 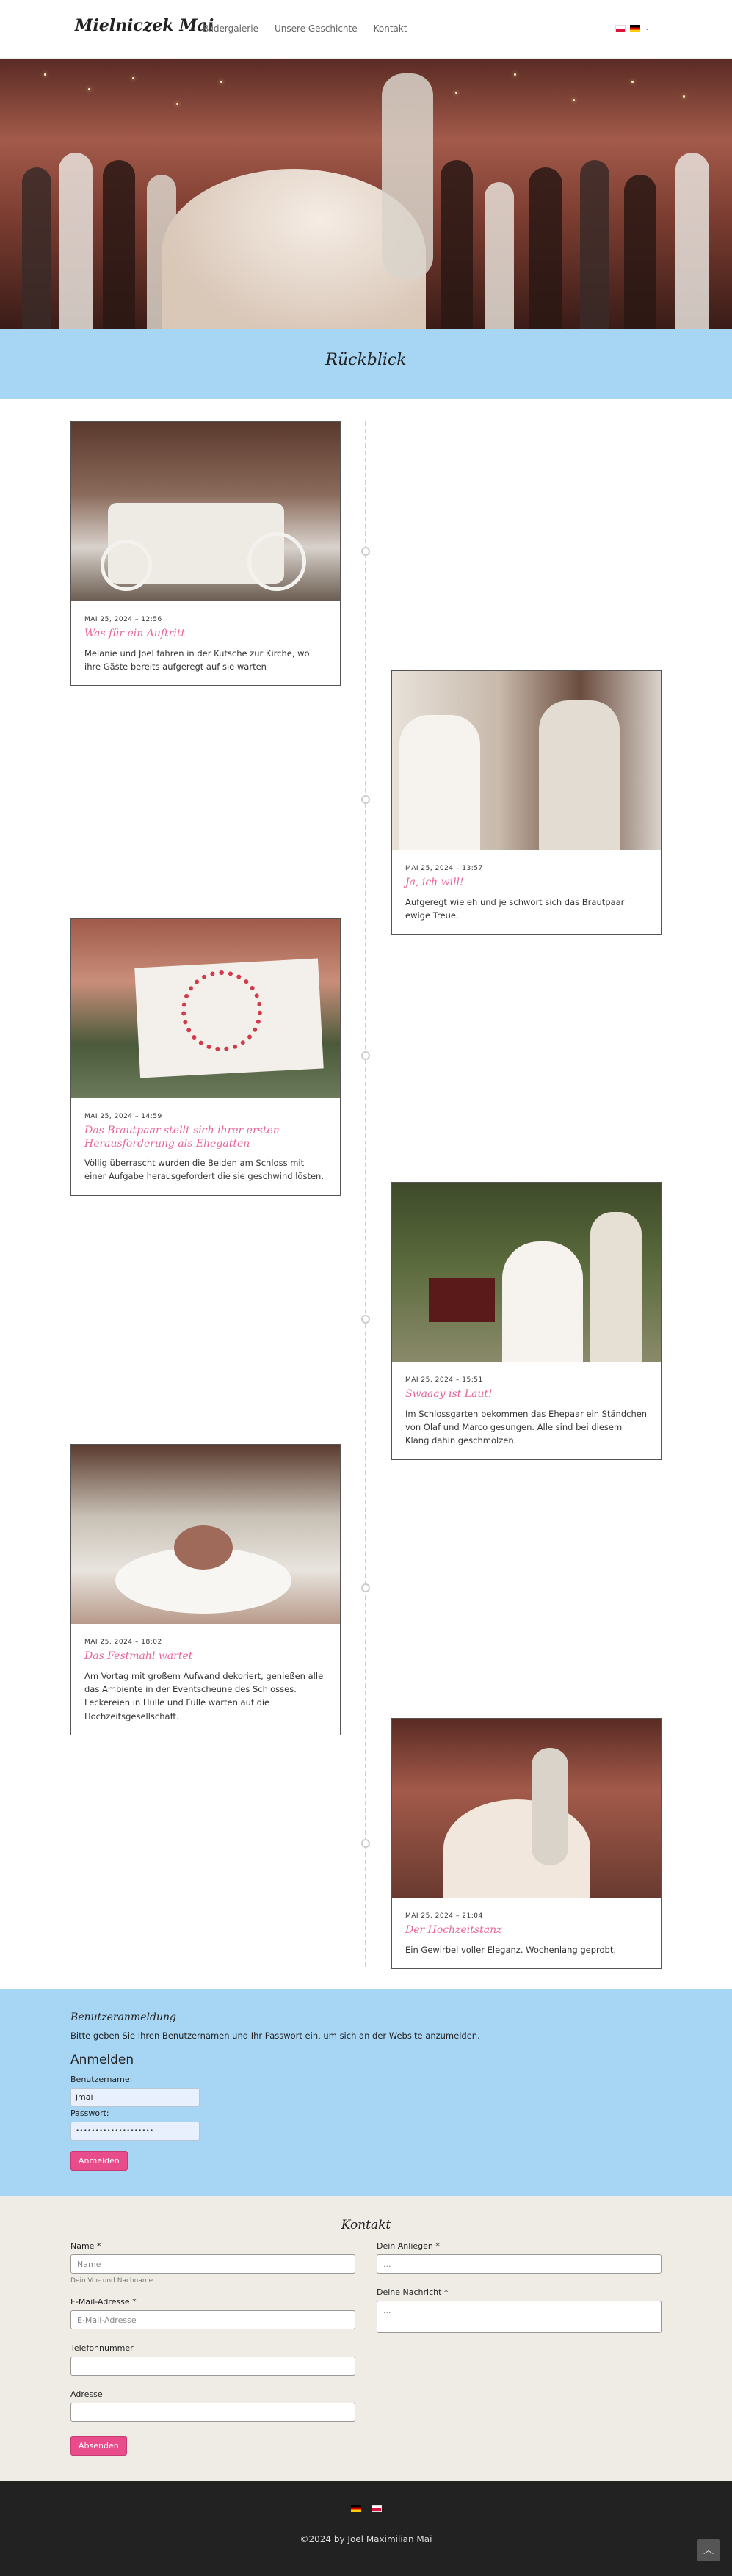 What do you see at coordinates (99, 2161) in the screenshot?
I see `login-button: Anmelden` at bounding box center [99, 2161].